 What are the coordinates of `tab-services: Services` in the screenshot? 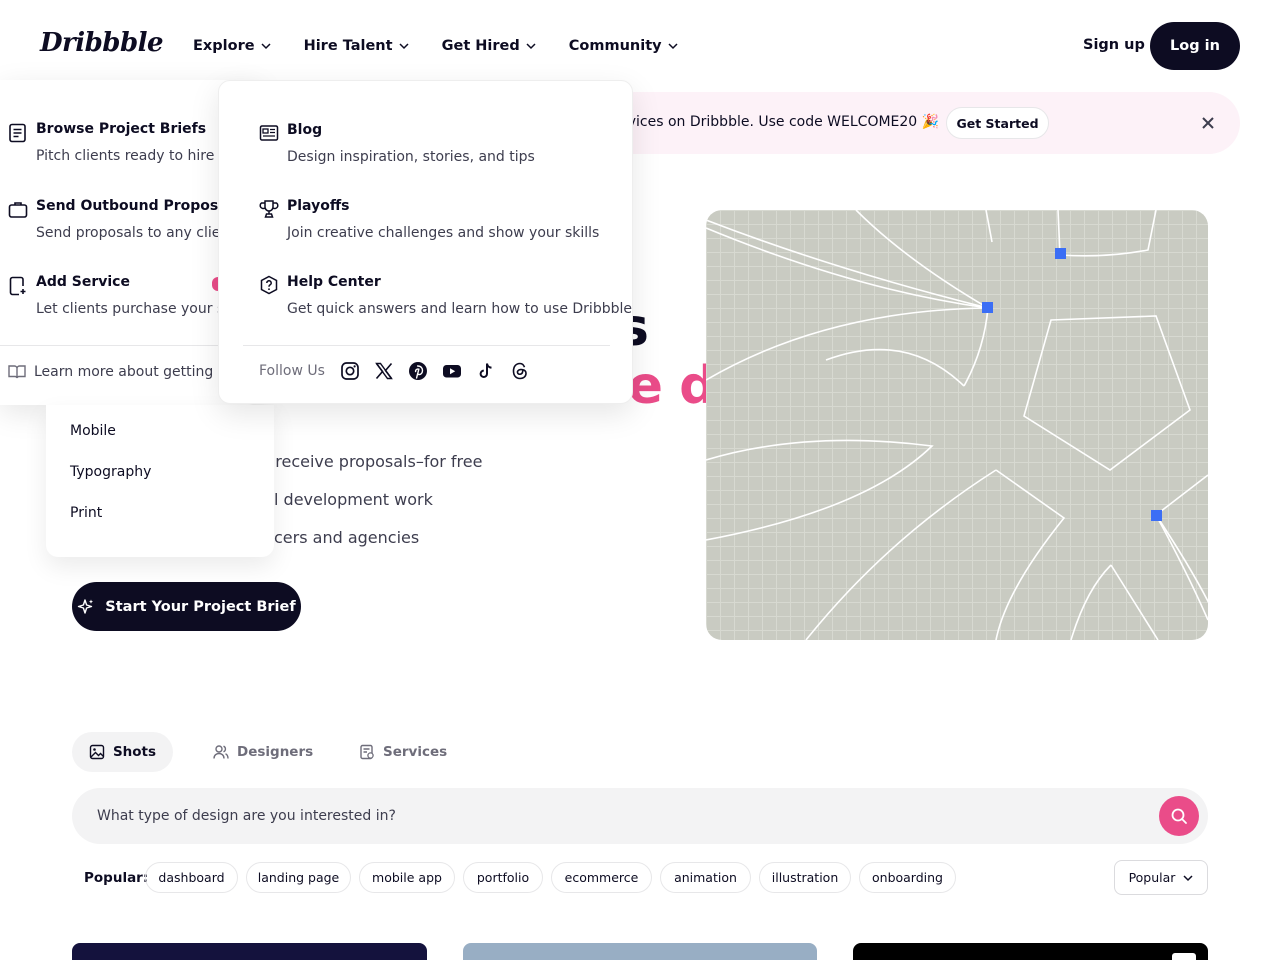 It's located at (403, 752).